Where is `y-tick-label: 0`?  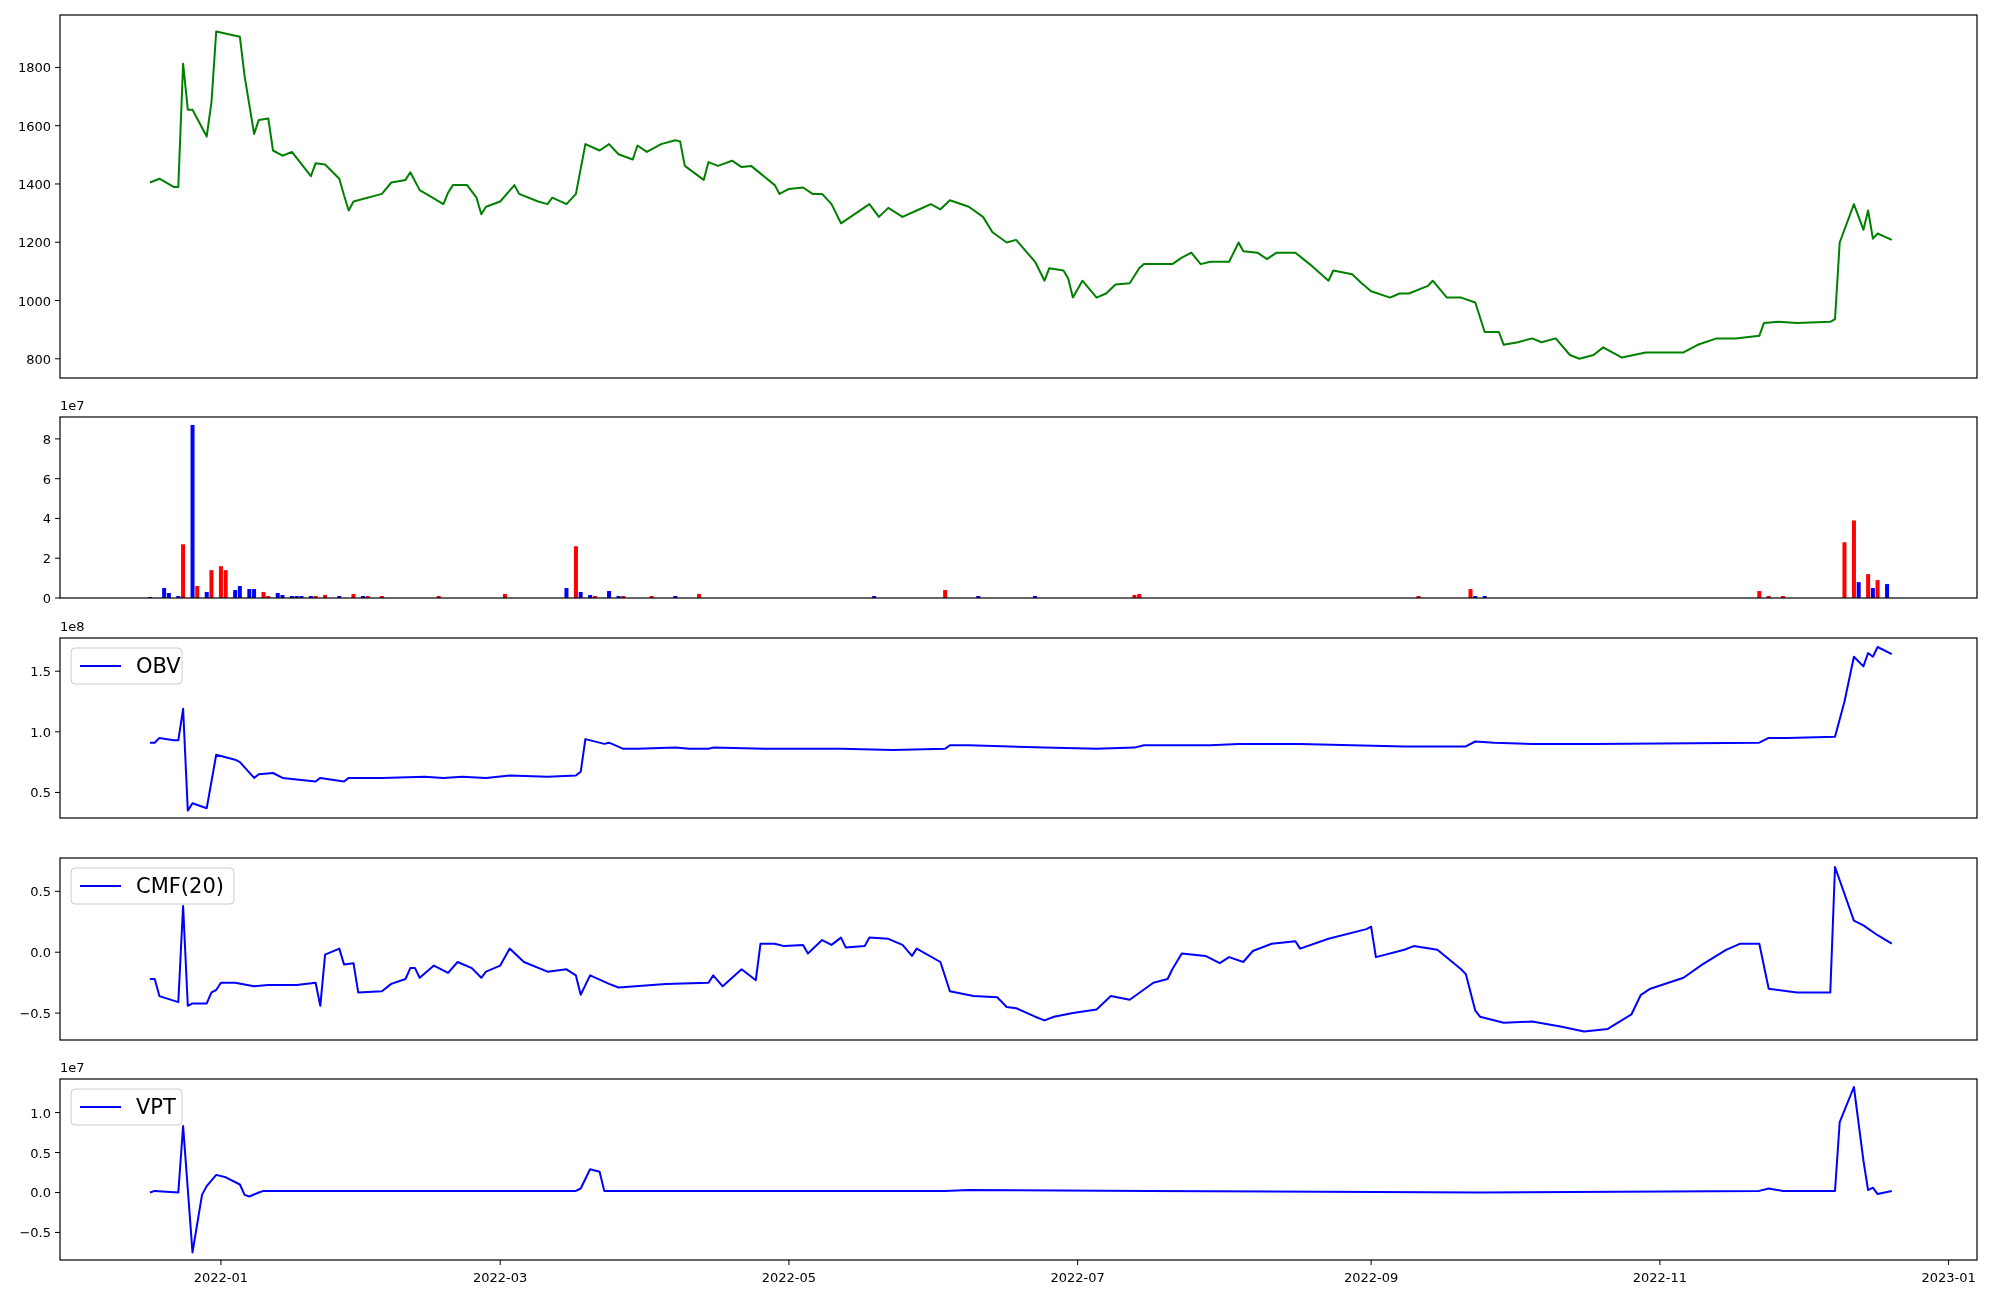 y-tick-label: 0 is located at coordinates (46, 598).